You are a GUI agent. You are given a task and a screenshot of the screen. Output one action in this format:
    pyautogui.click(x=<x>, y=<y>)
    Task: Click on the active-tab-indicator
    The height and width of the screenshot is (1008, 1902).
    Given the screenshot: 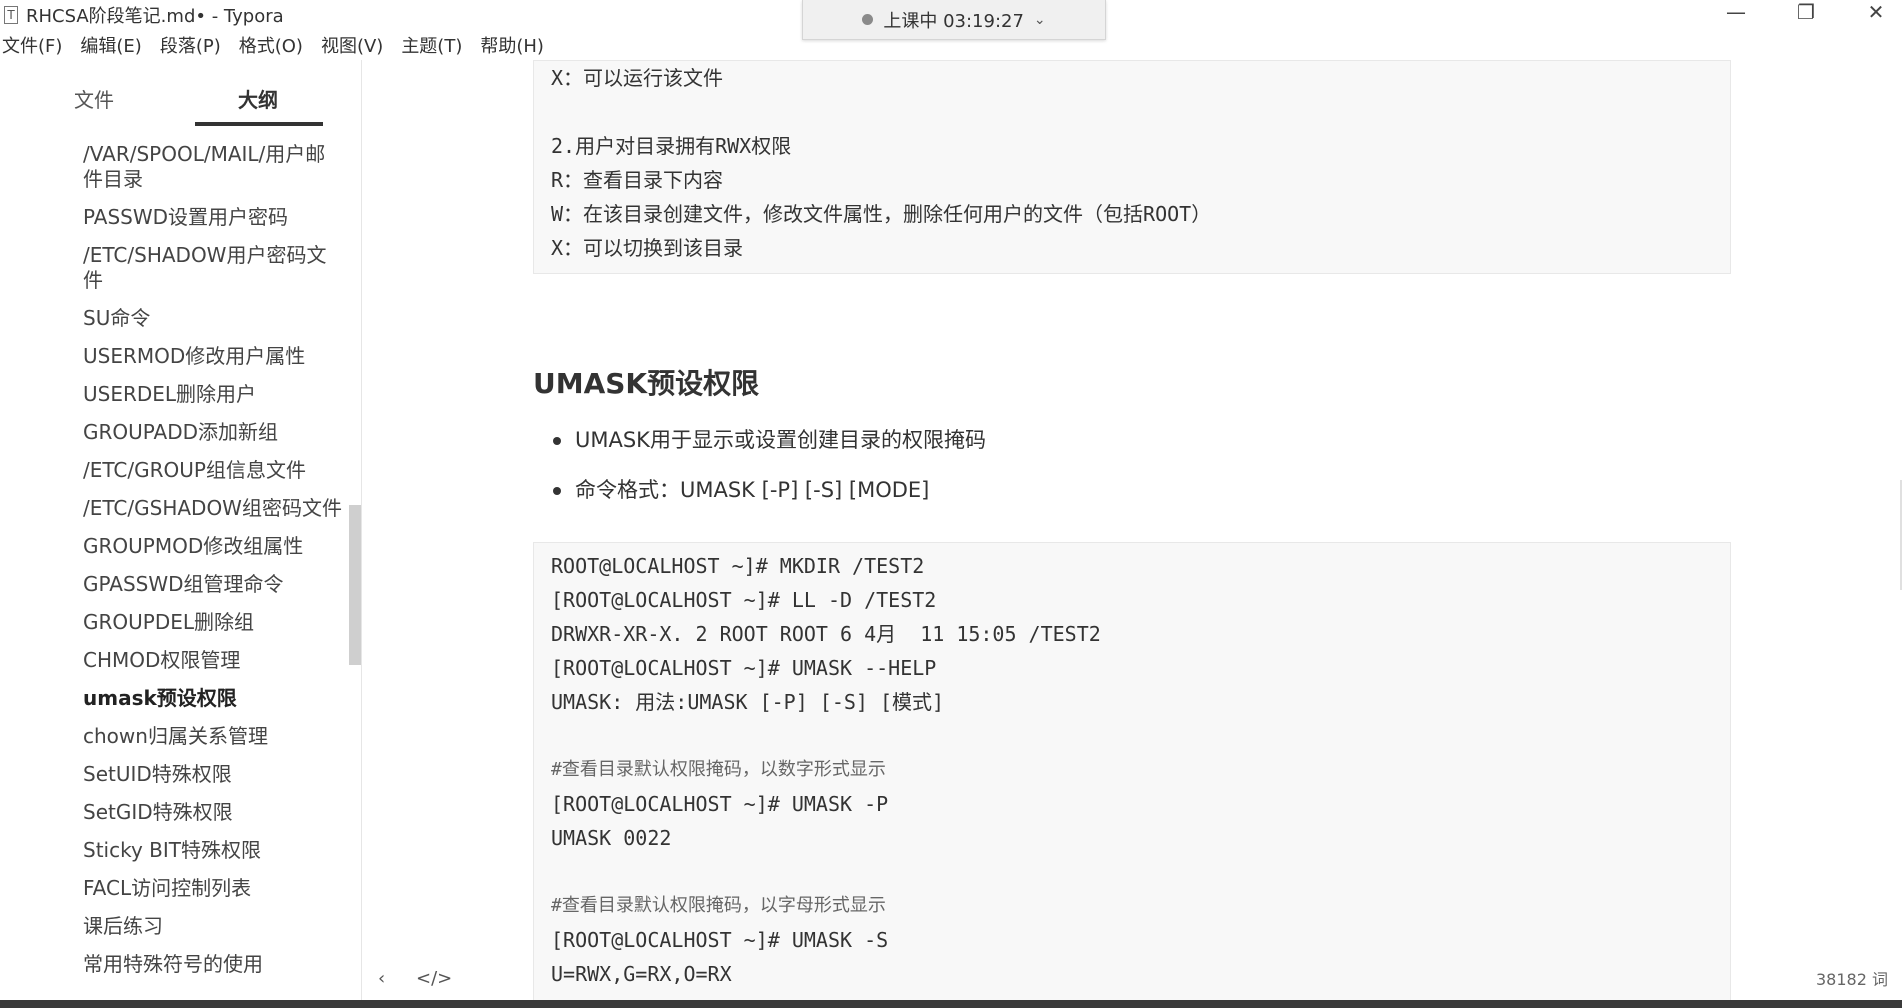 What is the action you would take?
    pyautogui.click(x=259, y=124)
    